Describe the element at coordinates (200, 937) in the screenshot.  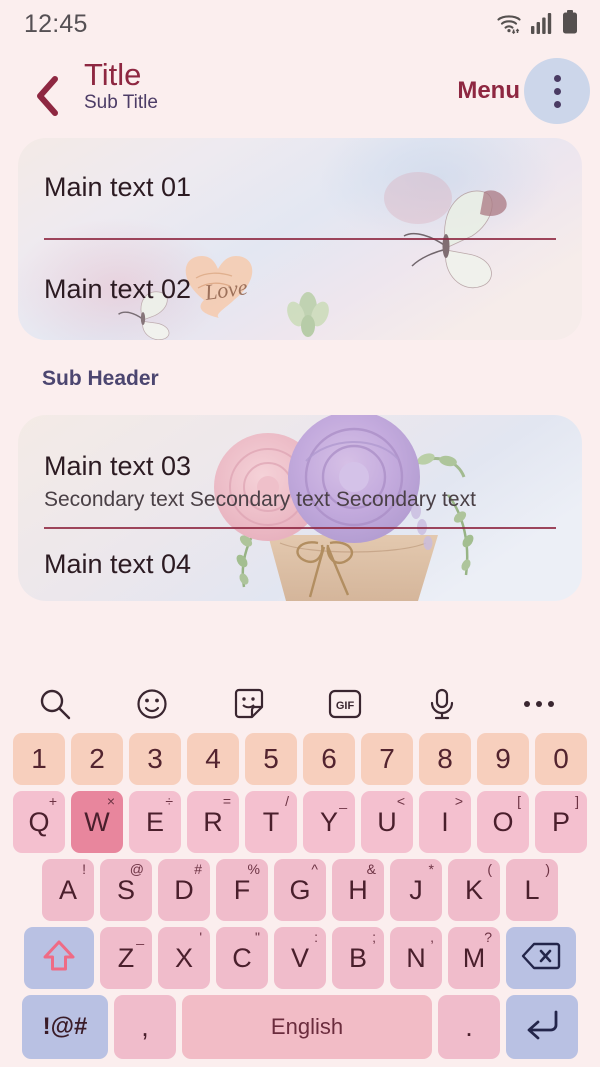
I see `key-superscript: '` at that location.